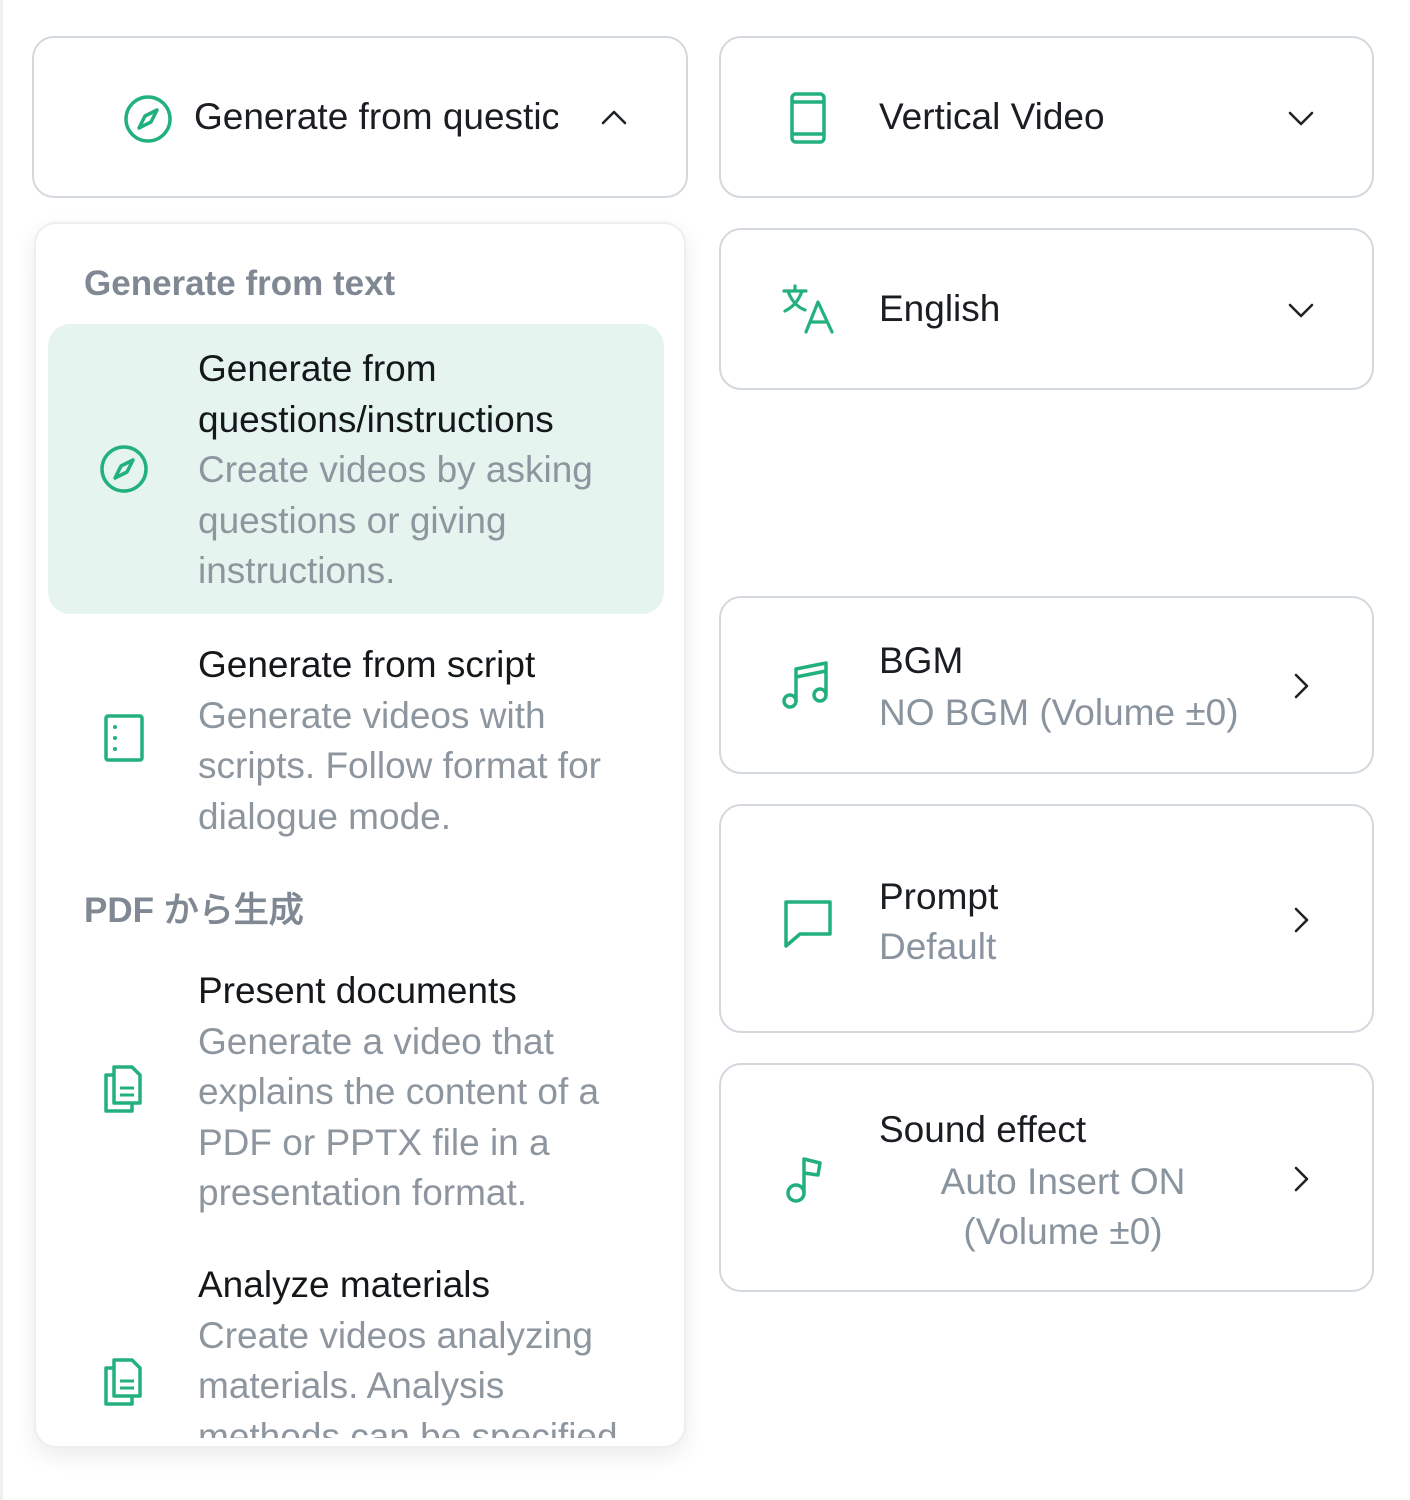 Image resolution: width=1410 pixels, height=1500 pixels. Describe the element at coordinates (325, 816) in the screenshot. I see `option-description: dialogue mode.` at that location.